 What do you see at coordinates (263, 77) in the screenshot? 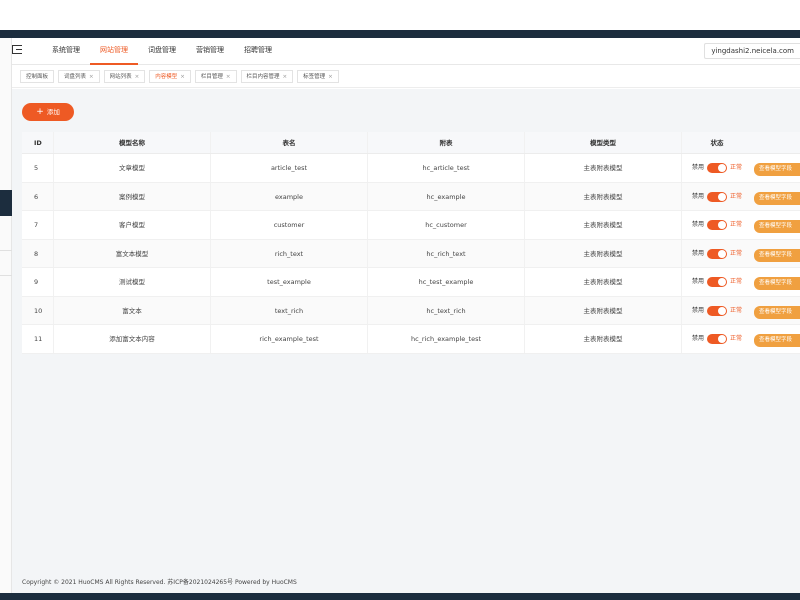
I see `tab-label: 栏目内容管理` at bounding box center [263, 77].